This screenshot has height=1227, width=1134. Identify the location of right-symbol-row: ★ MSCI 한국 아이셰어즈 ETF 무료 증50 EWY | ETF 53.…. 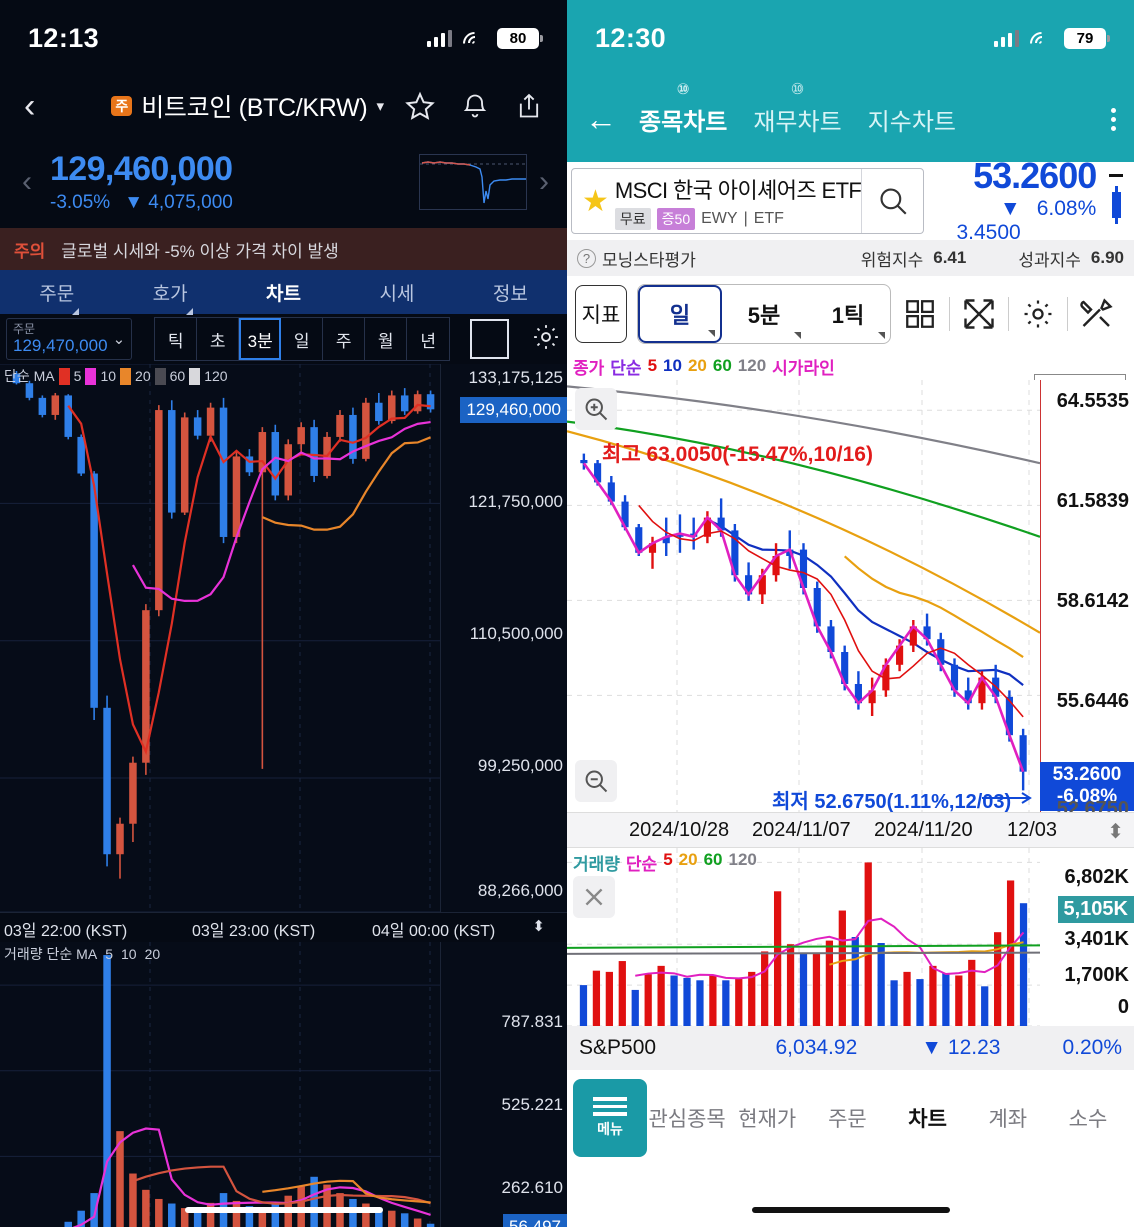
(850, 200).